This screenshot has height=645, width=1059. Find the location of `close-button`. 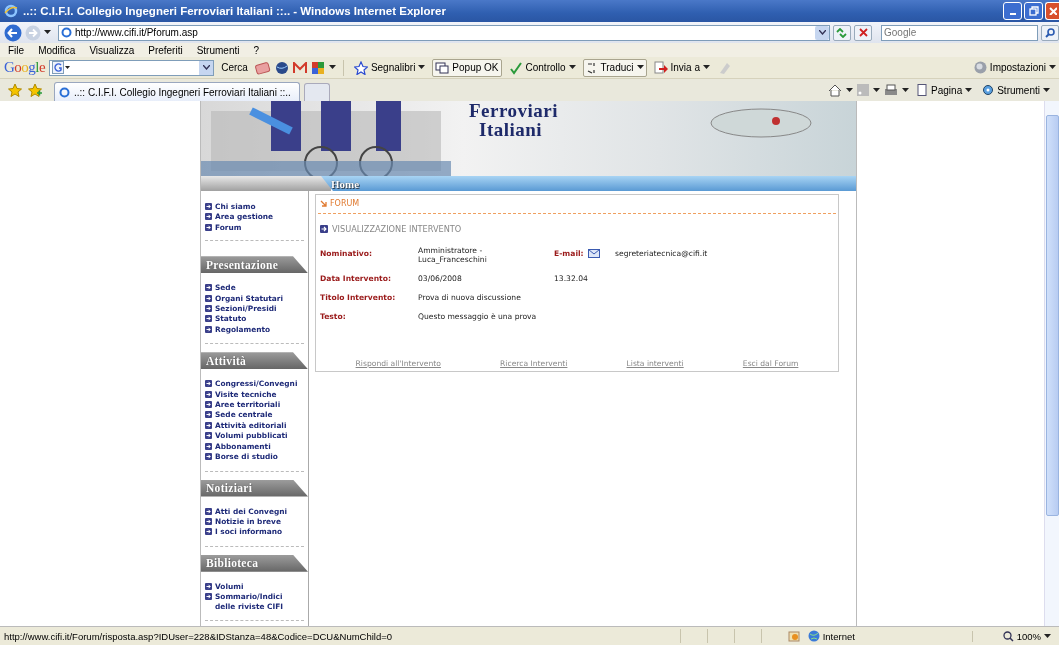

close-button is located at coordinates (1052, 11).